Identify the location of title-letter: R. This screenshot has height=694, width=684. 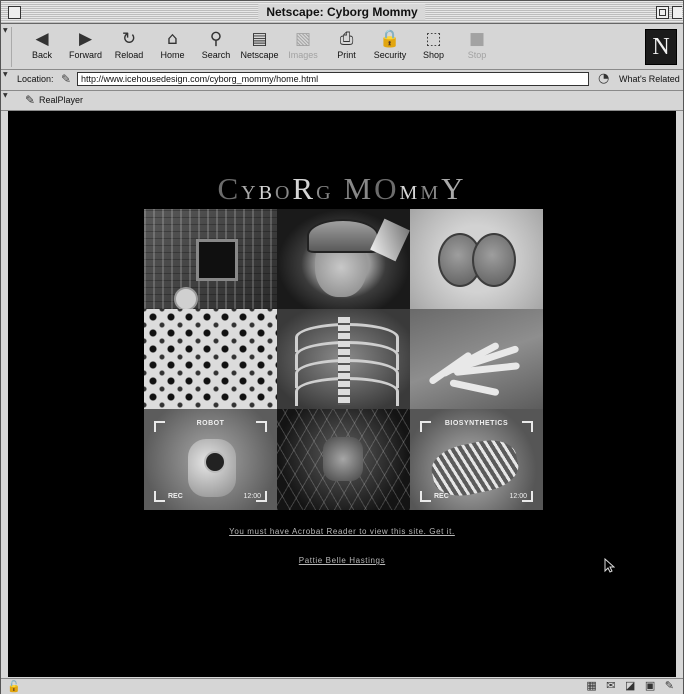
(304, 188).